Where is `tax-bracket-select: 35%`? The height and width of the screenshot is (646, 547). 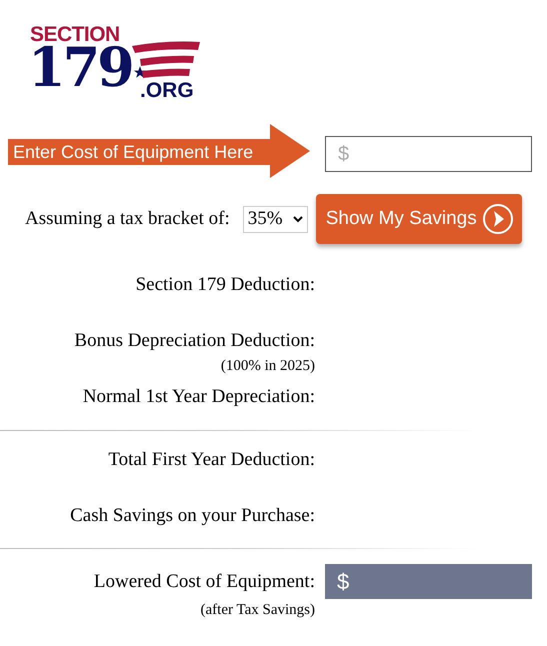
tax-bracket-select: 35% is located at coordinates (275, 219).